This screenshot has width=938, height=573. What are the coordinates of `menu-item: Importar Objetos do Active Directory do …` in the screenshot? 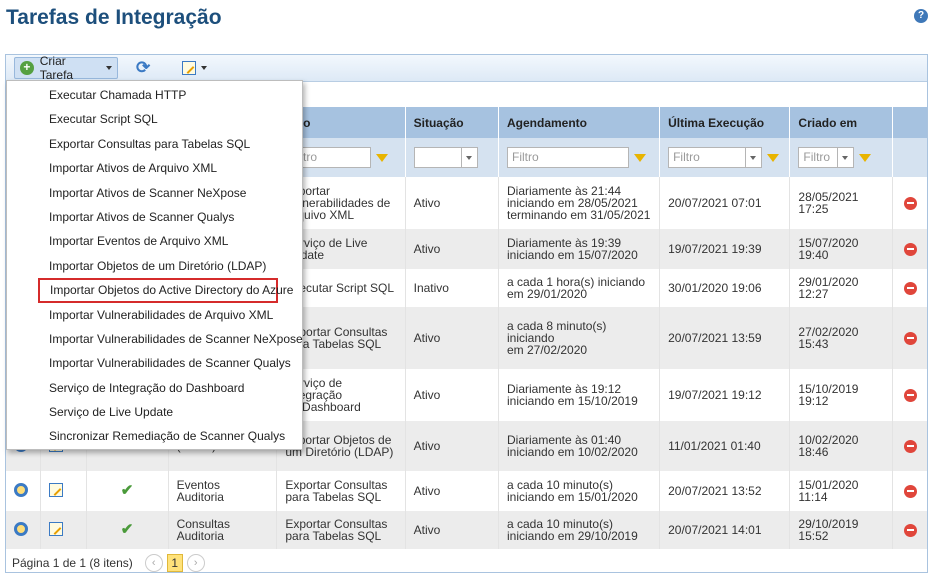 It's located at (165, 290).